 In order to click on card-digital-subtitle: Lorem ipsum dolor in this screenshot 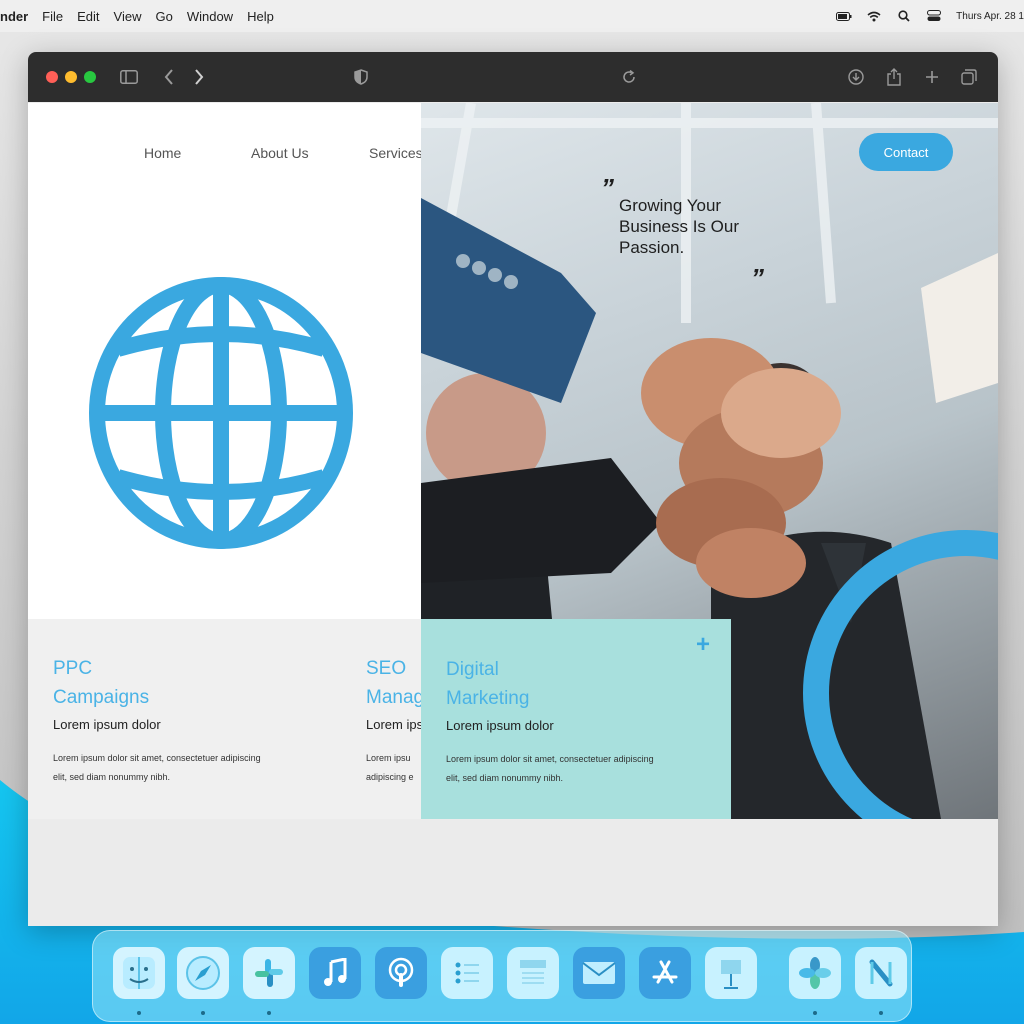, I will do `click(500, 725)`.